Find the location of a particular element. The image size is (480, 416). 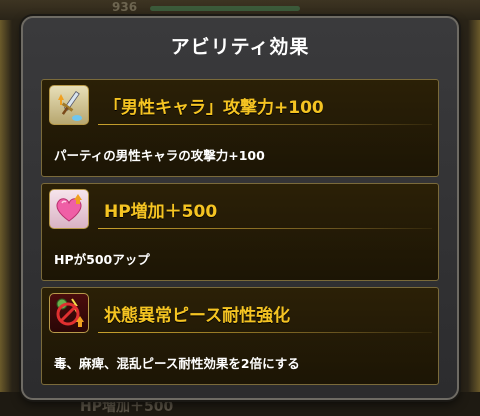

dialog-title: アビリティ効果 is located at coordinates (240, 47).